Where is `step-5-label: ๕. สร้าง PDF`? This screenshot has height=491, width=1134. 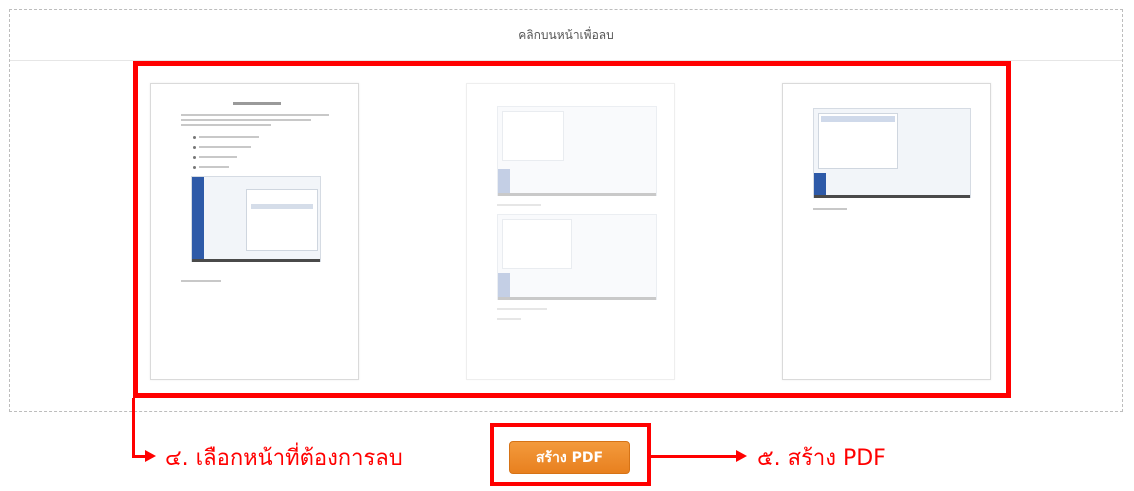
step-5-label: ๕. สร้าง PDF is located at coordinates (821, 458).